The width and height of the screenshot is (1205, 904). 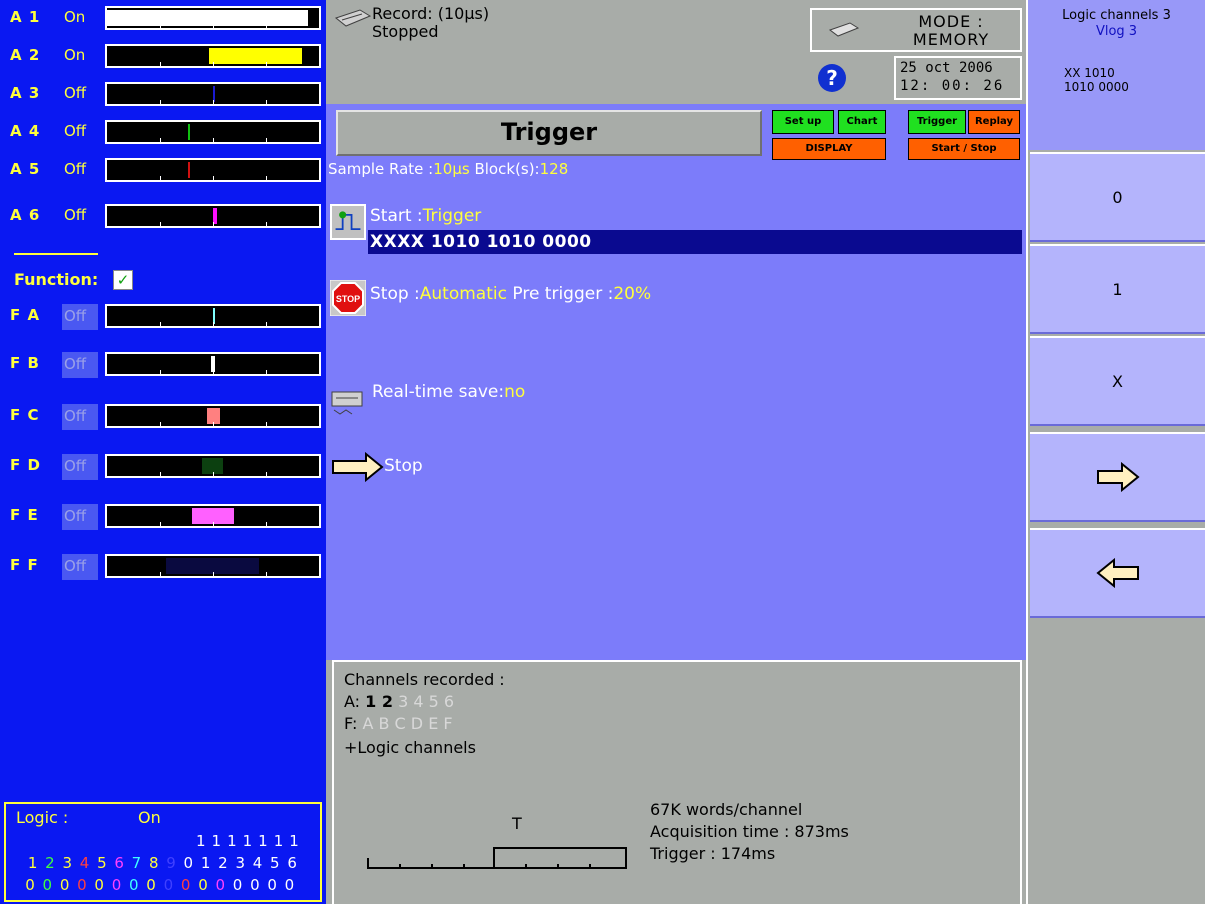 What do you see at coordinates (726, 809) in the screenshot?
I see `words-per-channel: 67K words/channel` at bounding box center [726, 809].